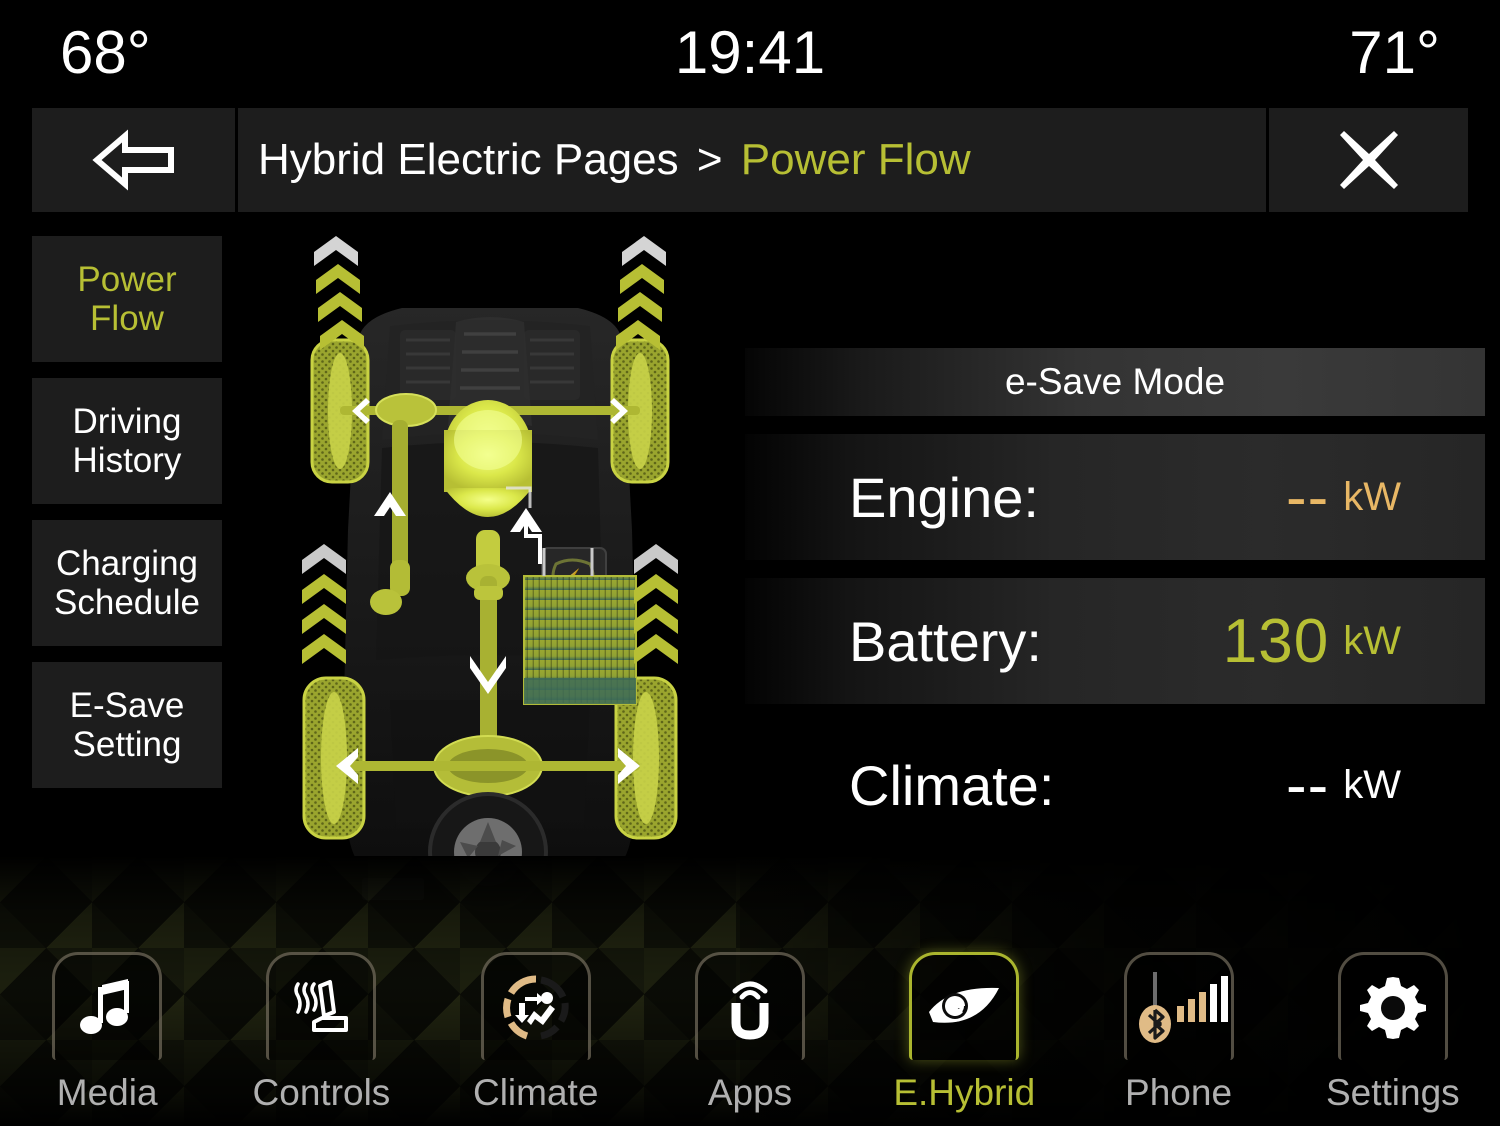  I want to click on nav-tile-settings, so click(1392, 1006).